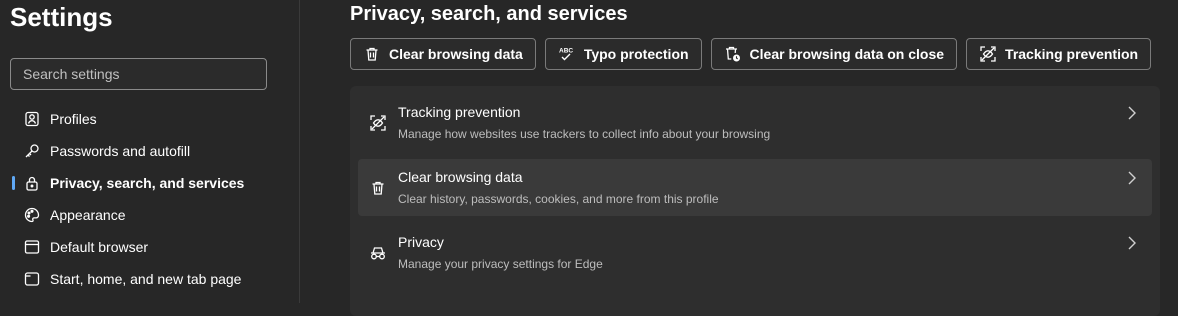 The height and width of the screenshot is (316, 1178). Describe the element at coordinates (32, 151) in the screenshot. I see `key-icon` at that location.